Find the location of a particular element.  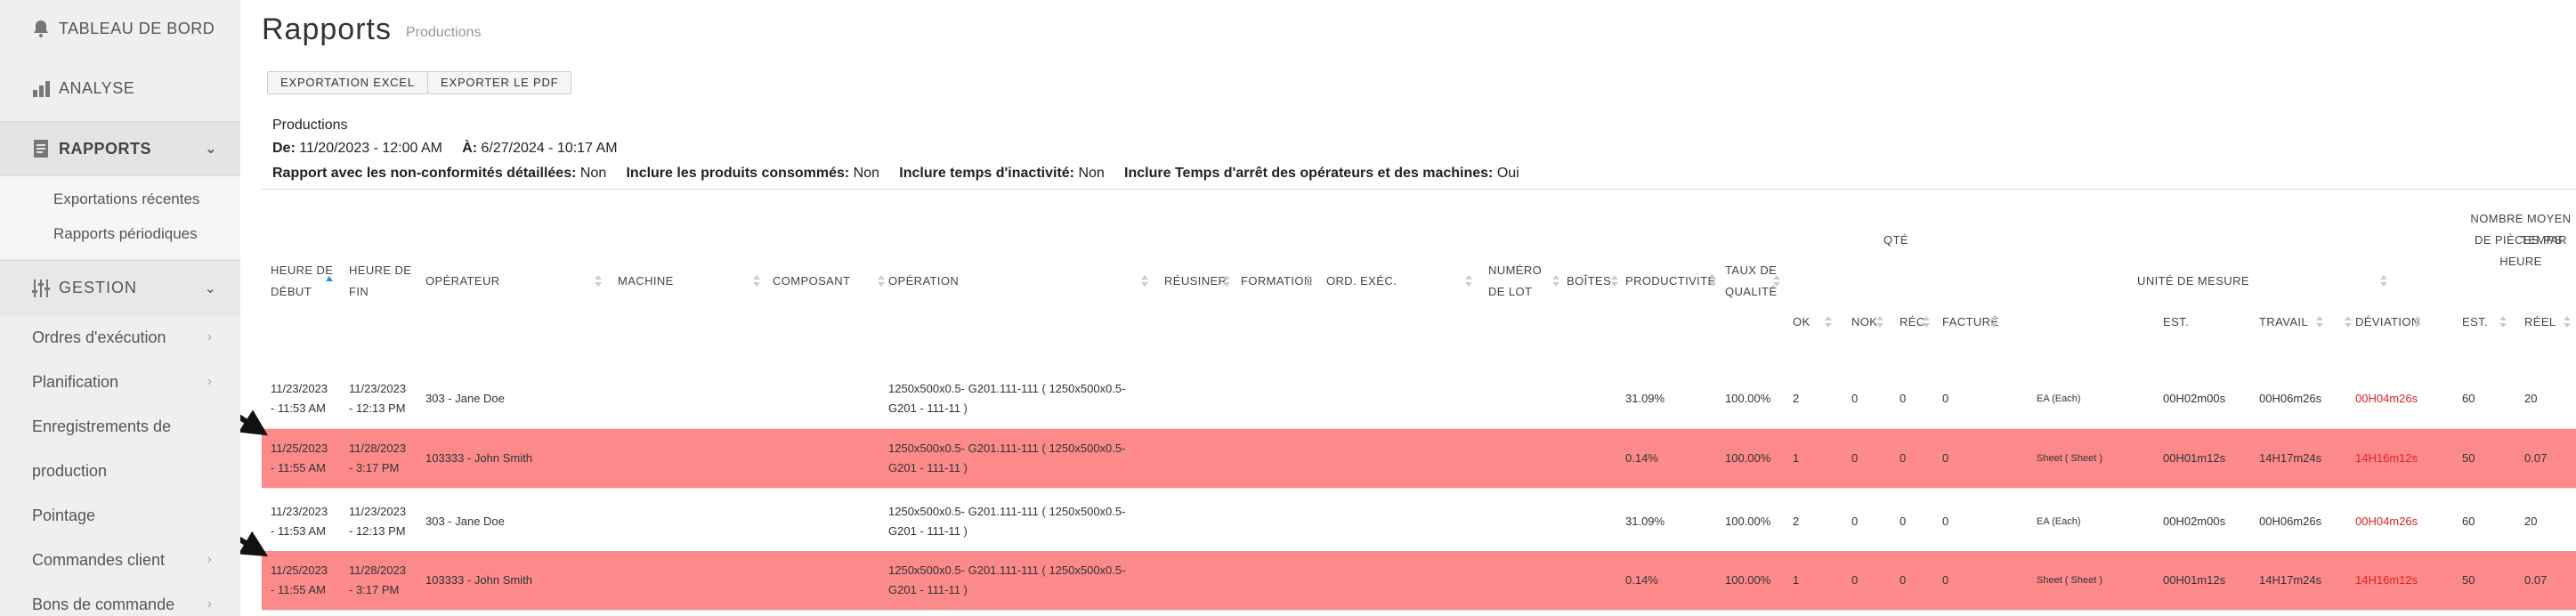

col-avg-est: EST. is located at coordinates (2475, 322).